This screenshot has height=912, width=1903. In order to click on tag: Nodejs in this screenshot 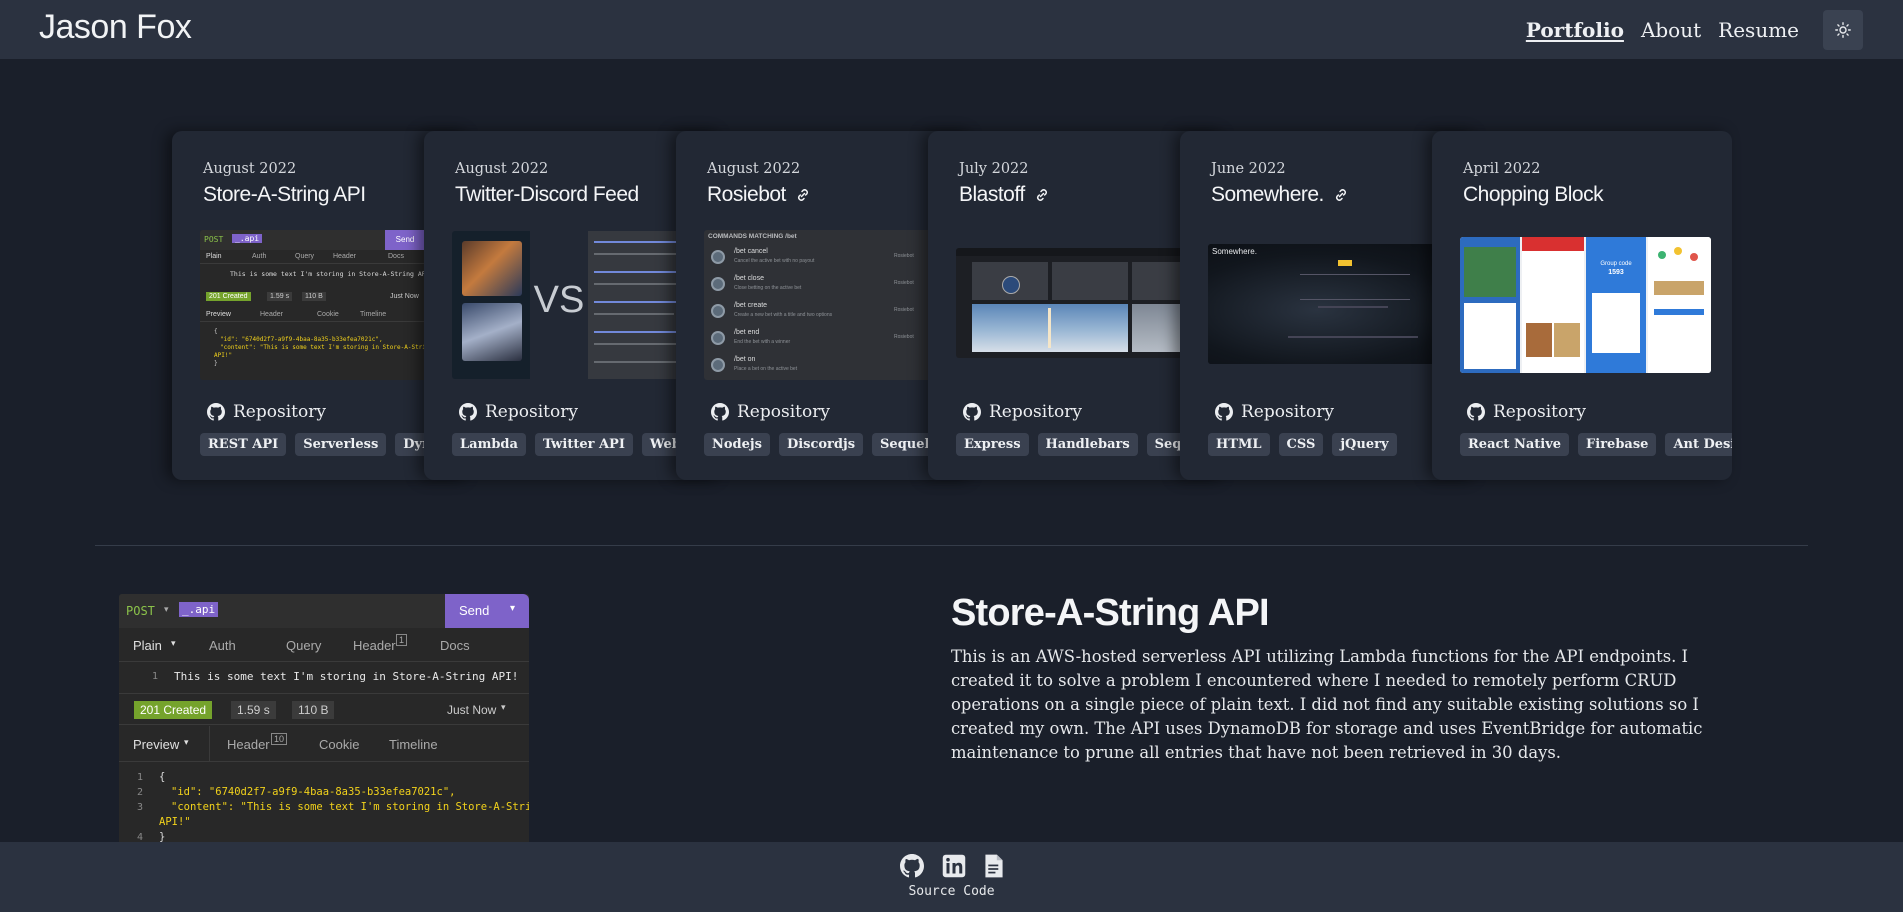, I will do `click(737, 444)`.